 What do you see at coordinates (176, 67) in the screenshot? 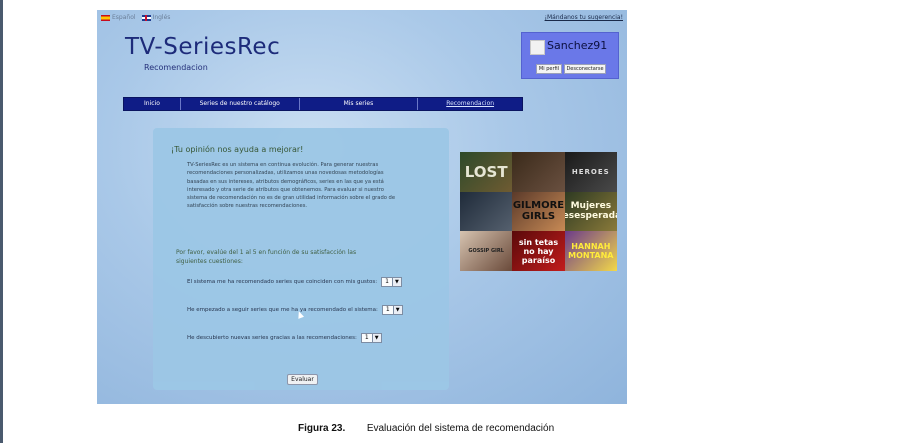
I see `app-subtitle: Recomendacion` at bounding box center [176, 67].